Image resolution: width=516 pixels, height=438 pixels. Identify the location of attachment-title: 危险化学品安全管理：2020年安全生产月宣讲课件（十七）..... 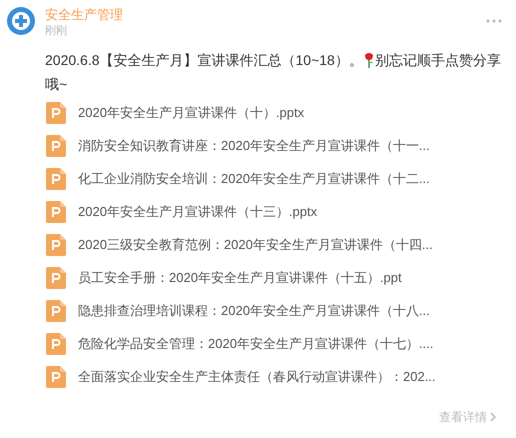
(256, 344).